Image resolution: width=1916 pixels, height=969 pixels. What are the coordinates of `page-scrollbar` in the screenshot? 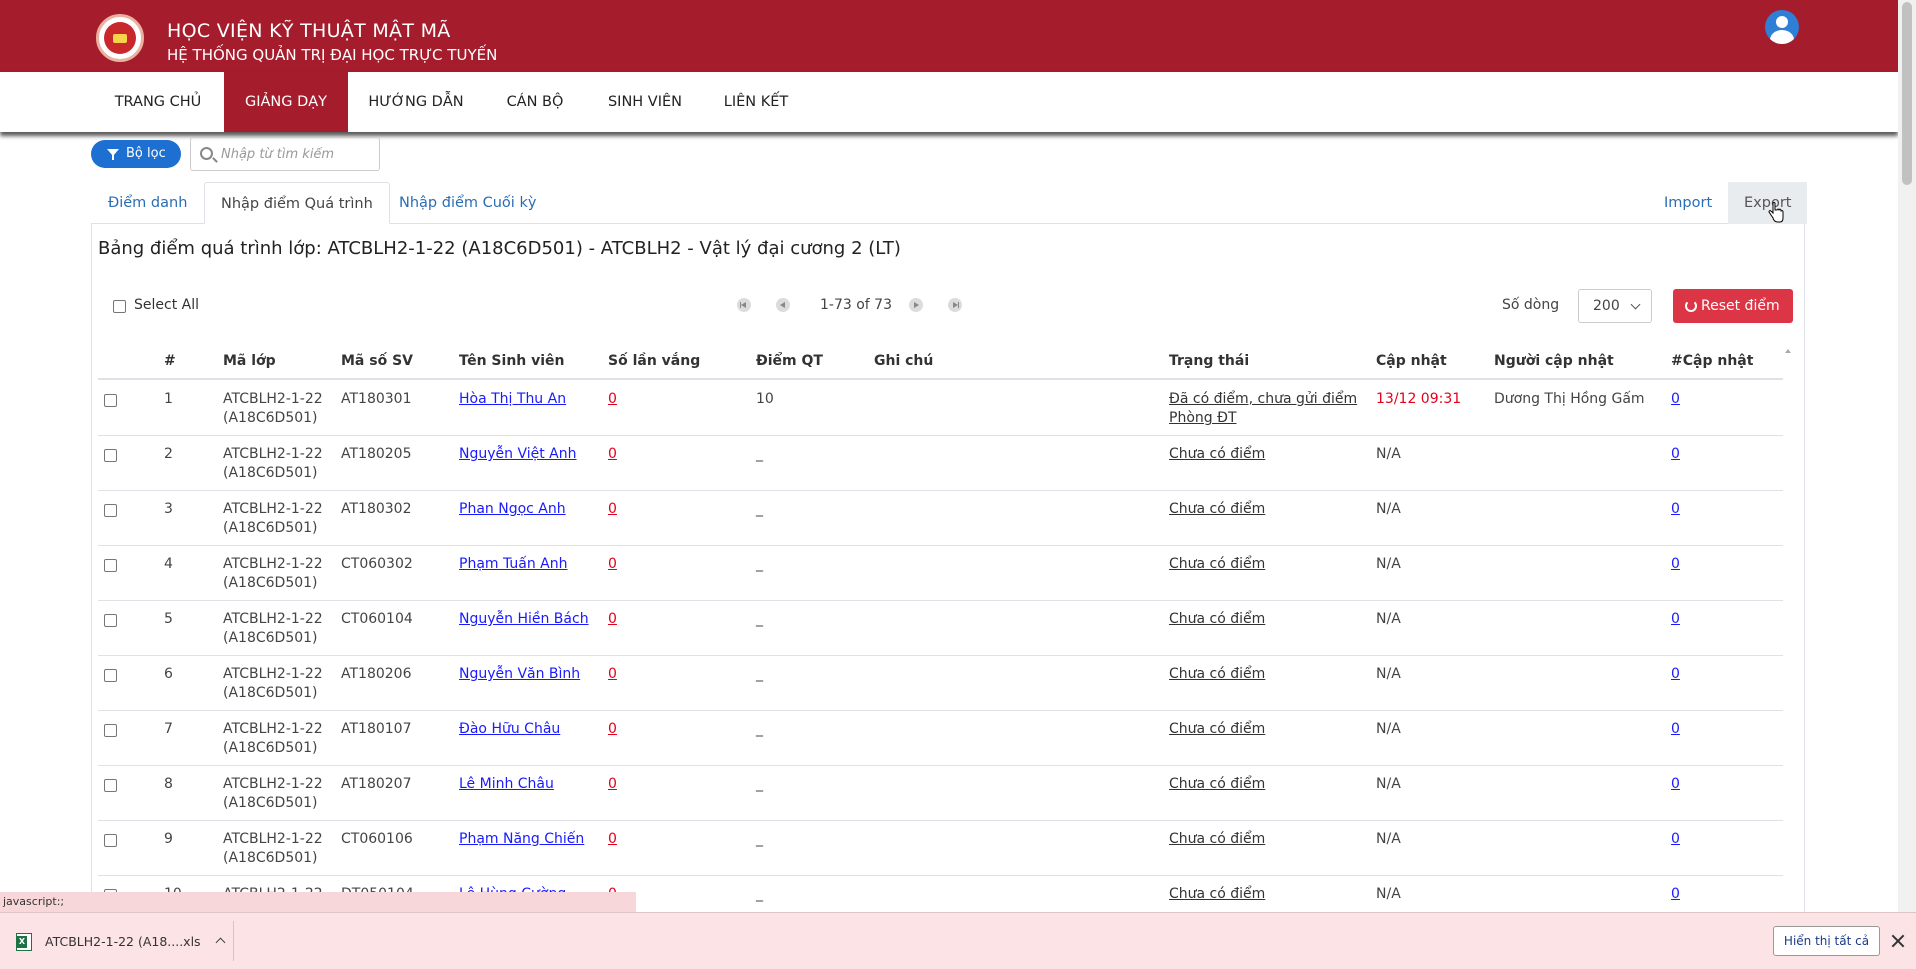 It's located at (1907, 456).